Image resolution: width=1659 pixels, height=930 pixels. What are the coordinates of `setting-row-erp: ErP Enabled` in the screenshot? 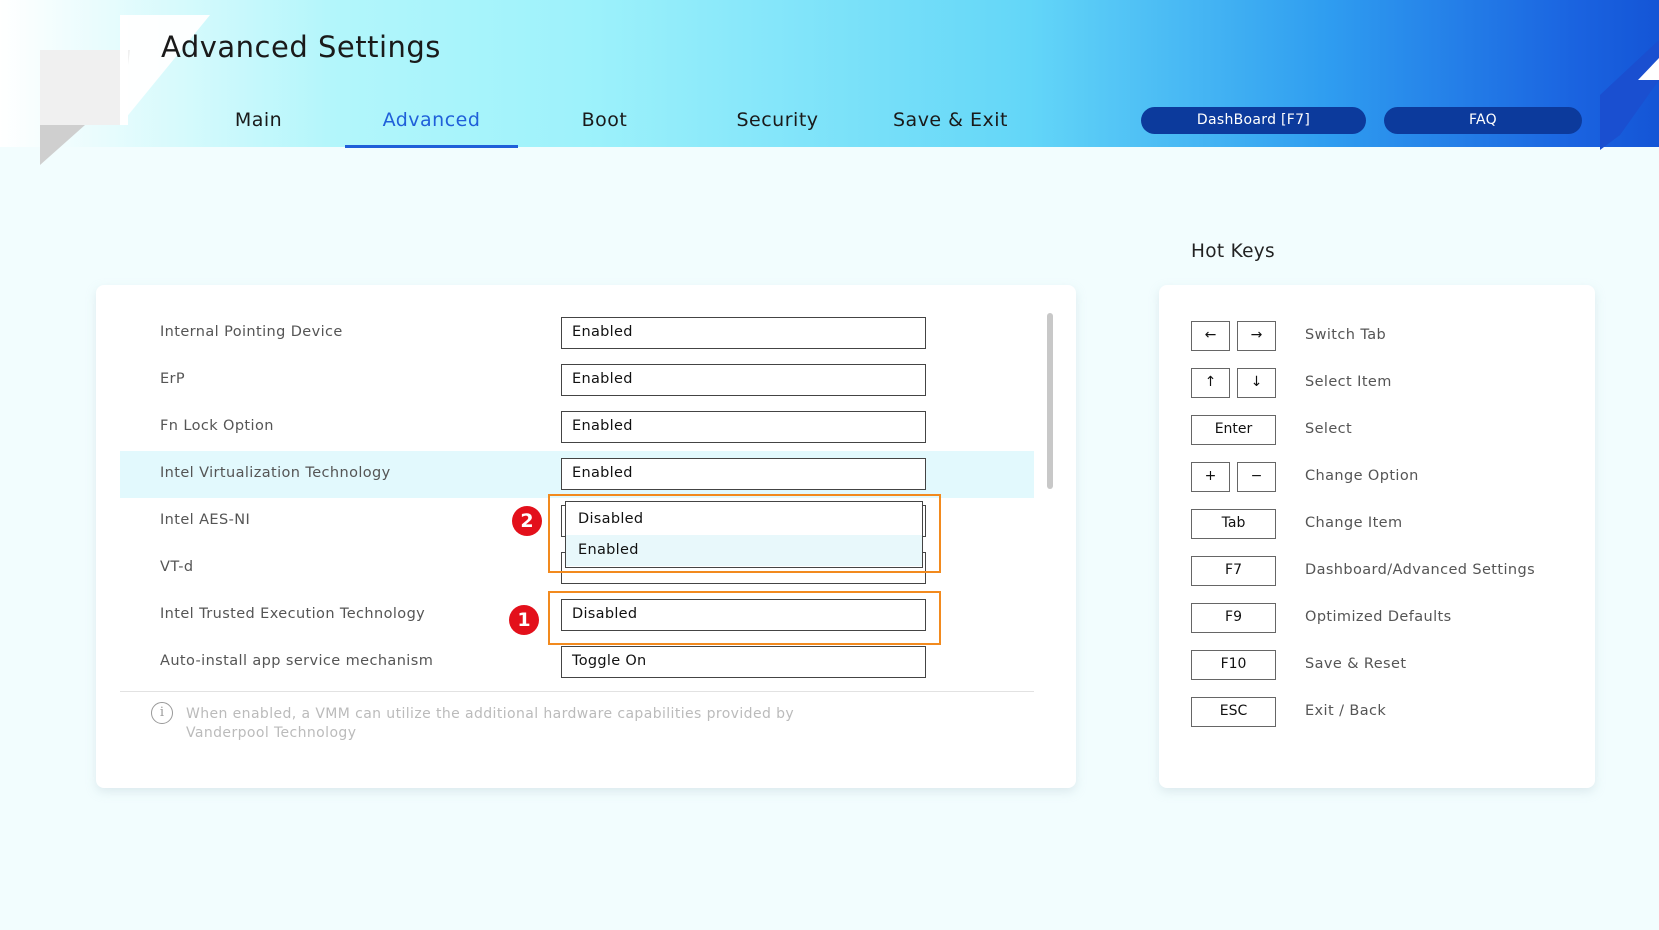 It's located at (577, 380).